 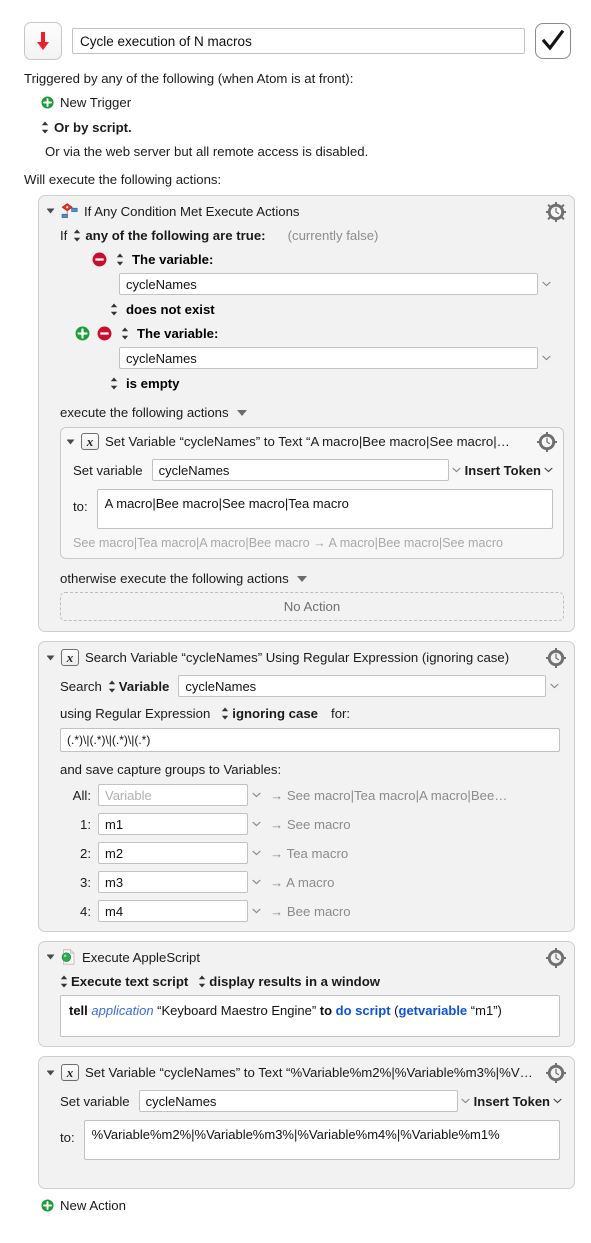 I want to click on then-actions-label-row: execute the following actions, so click(x=305, y=412).